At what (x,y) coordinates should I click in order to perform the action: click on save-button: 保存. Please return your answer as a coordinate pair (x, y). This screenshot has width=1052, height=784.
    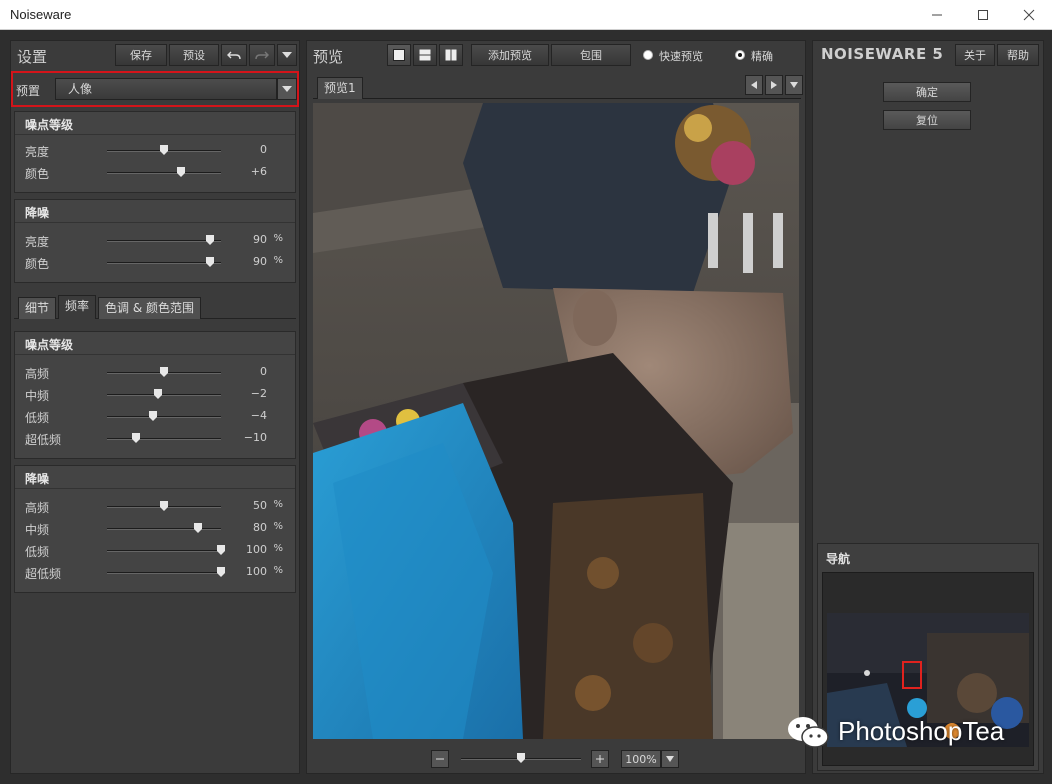
    Looking at the image, I should click on (141, 55).